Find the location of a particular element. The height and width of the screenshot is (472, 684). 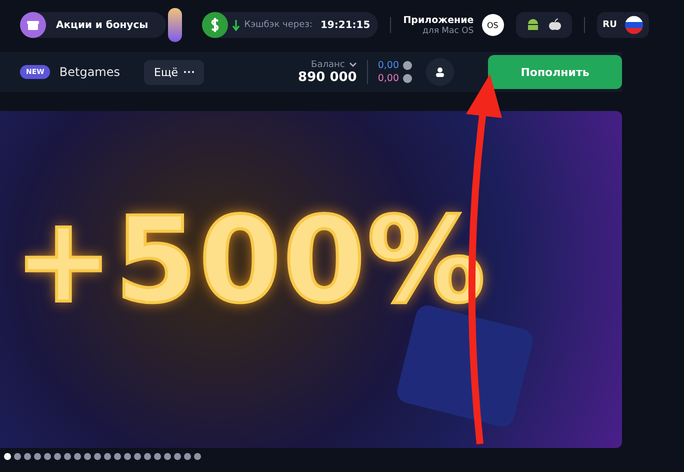

gift-icon is located at coordinates (33, 25).